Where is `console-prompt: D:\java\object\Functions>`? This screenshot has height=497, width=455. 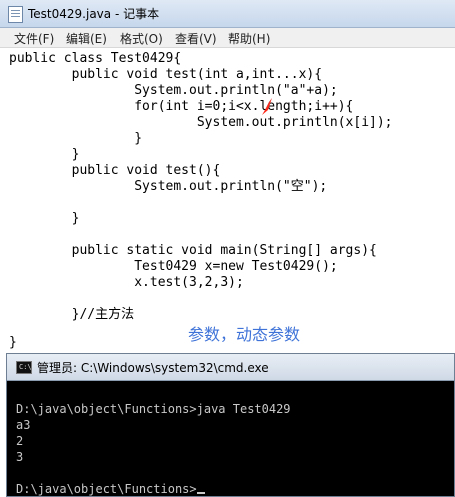 console-prompt: D:\java\object\Functions> is located at coordinates (106, 489).